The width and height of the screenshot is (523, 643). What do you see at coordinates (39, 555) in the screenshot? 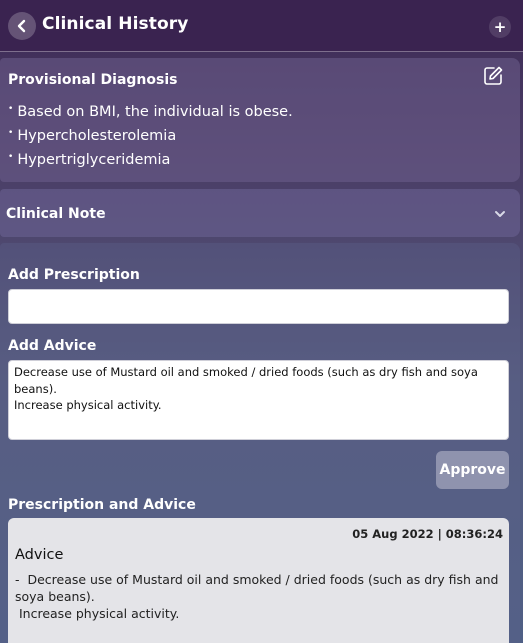
I see `advice-heading: Advice` at bounding box center [39, 555].